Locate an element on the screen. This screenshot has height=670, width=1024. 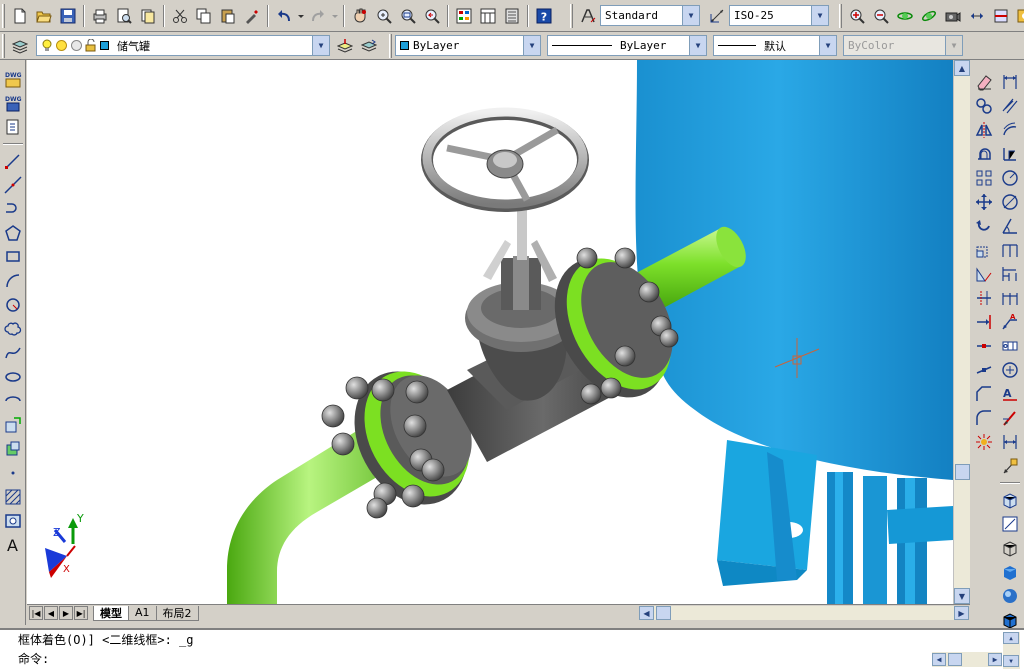
circle-icon is located at coordinates (13, 305).